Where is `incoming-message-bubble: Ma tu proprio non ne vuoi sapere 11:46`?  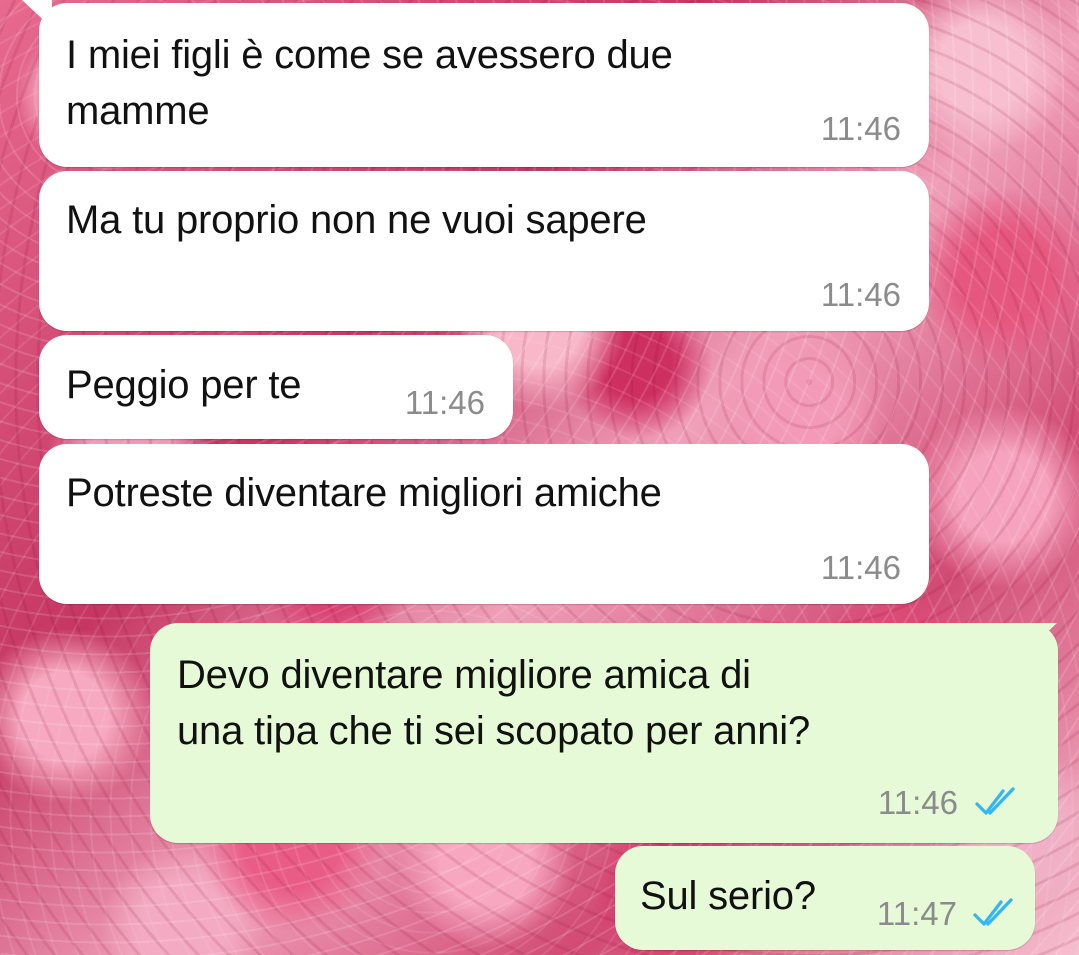
incoming-message-bubble: Ma tu proprio non ne vuoi sapere 11:46 is located at coordinates (484, 251).